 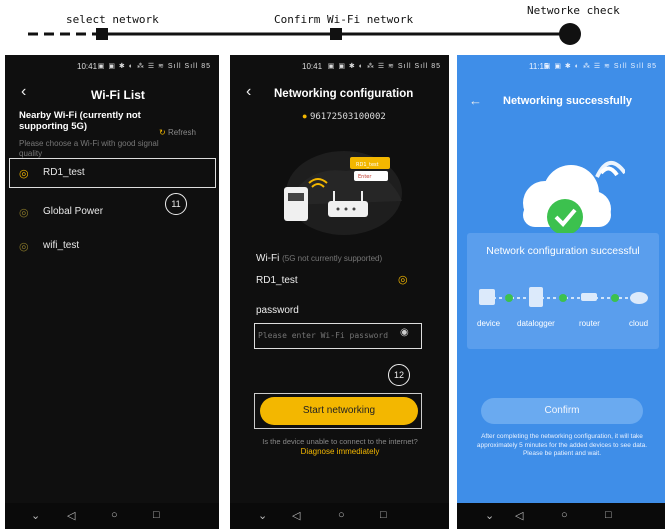 I want to click on wifi-network-name: Global Power, so click(x=73, y=211).